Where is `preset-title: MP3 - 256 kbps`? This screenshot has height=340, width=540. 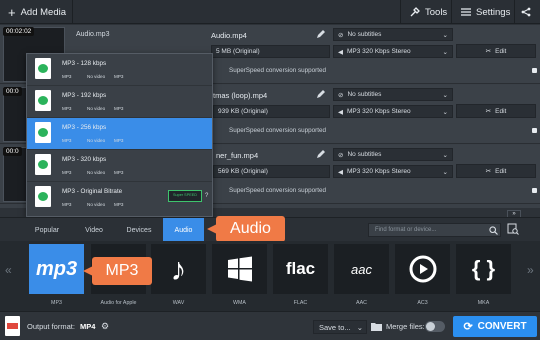 preset-title: MP3 - 256 kbps is located at coordinates (84, 127).